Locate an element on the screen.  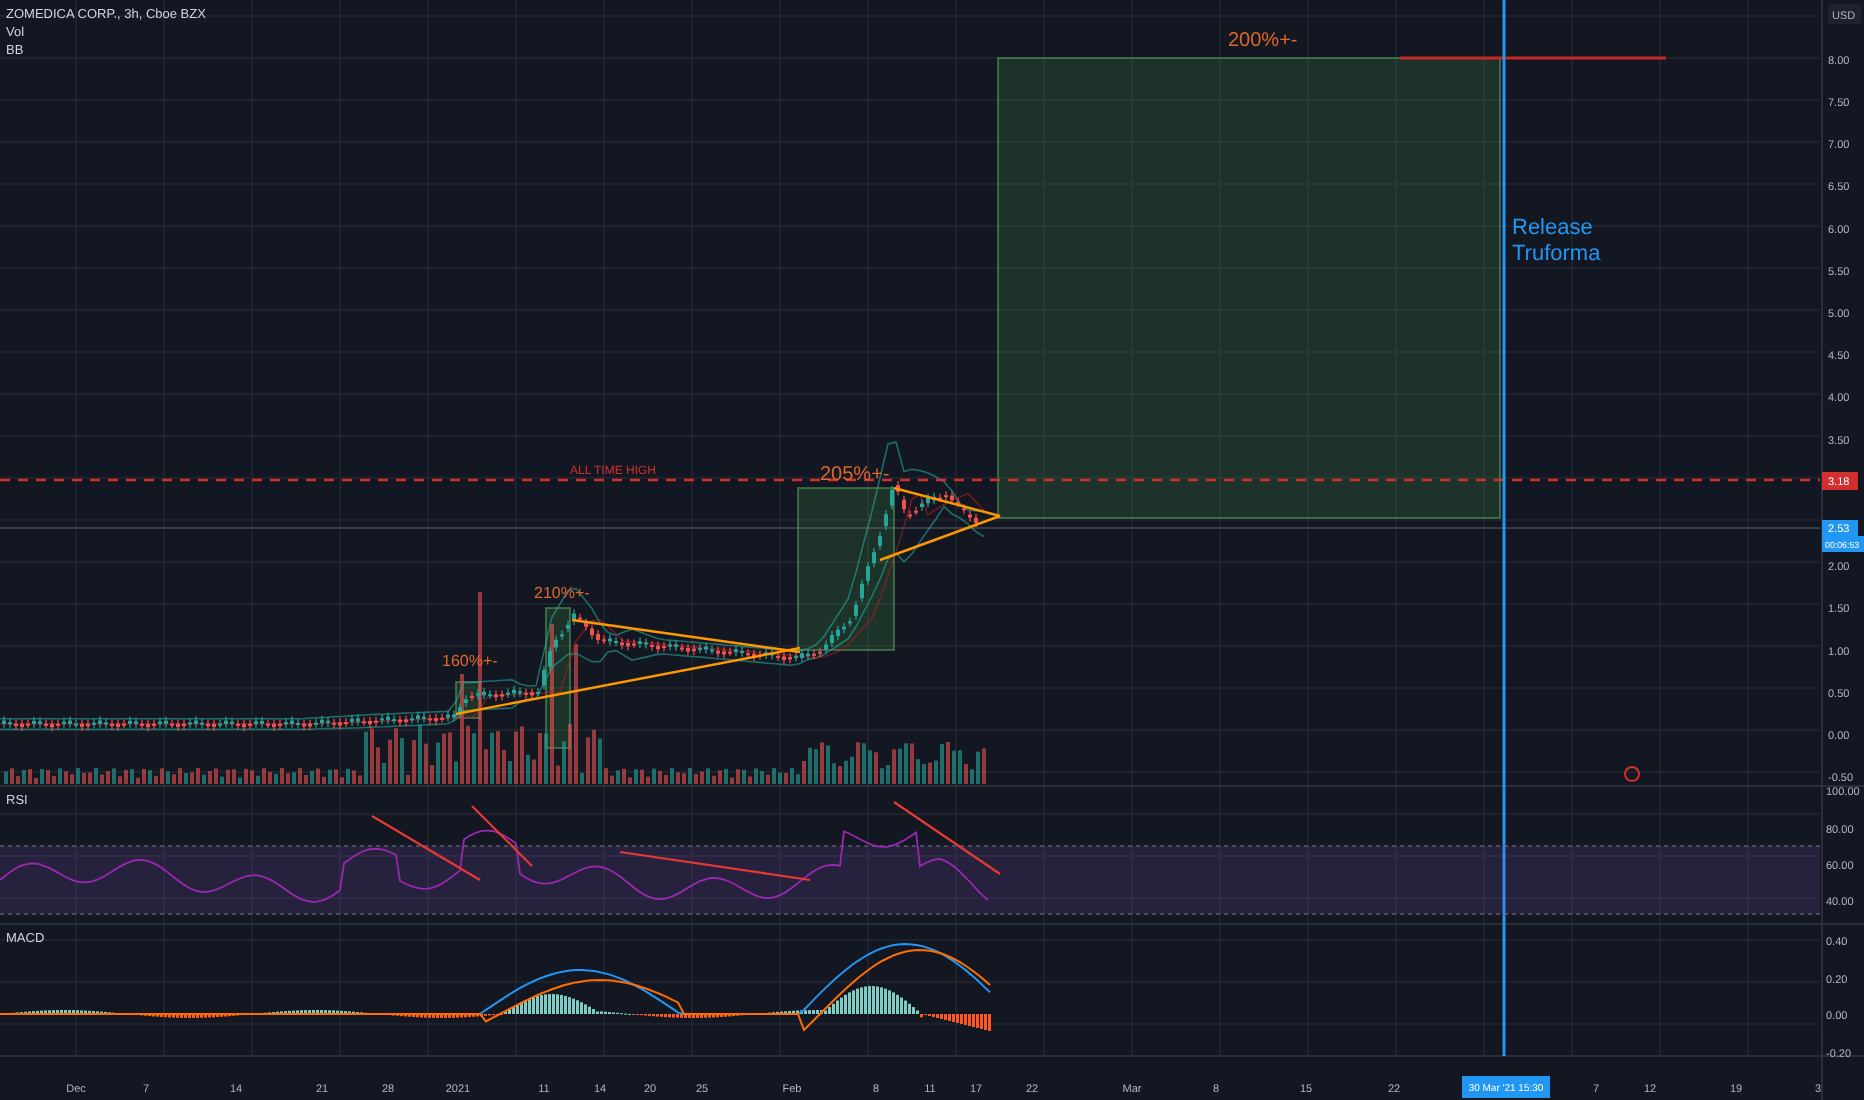
last-price-tag is located at coordinates (1840, 528).